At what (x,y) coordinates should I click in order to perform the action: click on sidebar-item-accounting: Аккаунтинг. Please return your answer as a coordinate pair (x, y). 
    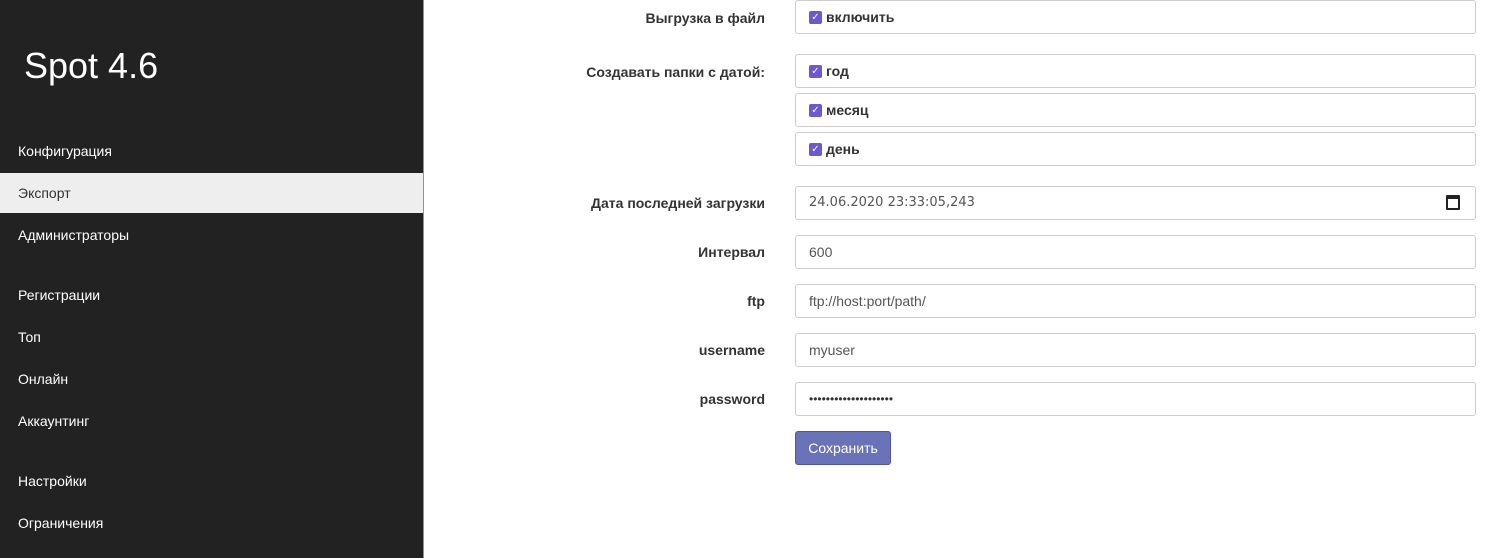
    Looking at the image, I should click on (211, 421).